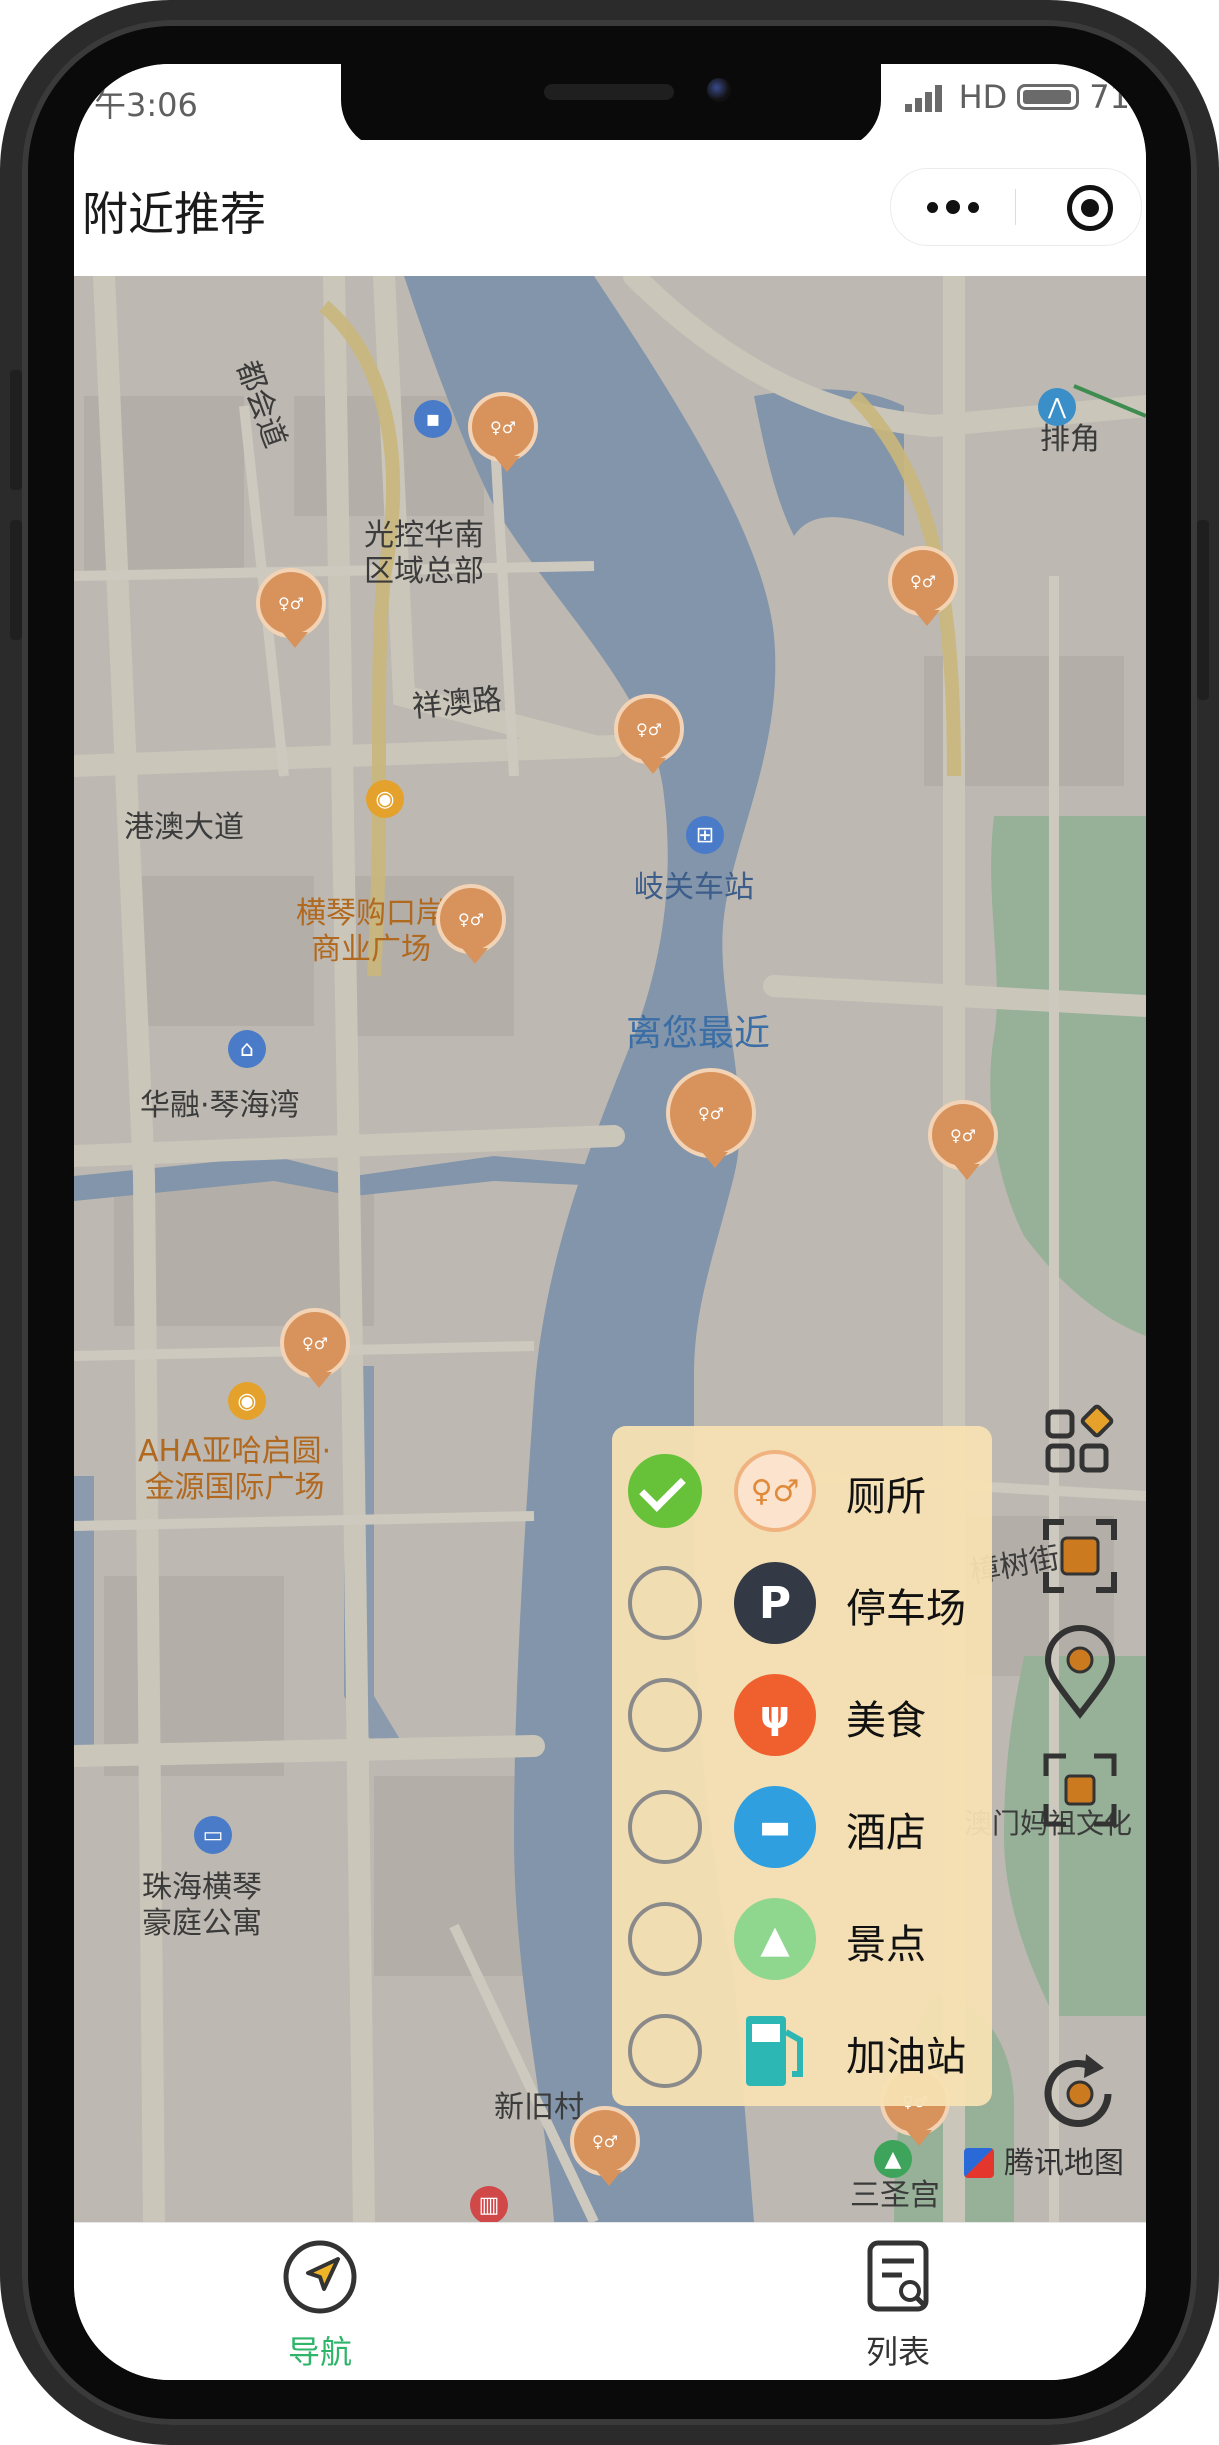 This screenshot has width=1219, height=2445. I want to click on filter-label: 酒店, so click(886, 1833).